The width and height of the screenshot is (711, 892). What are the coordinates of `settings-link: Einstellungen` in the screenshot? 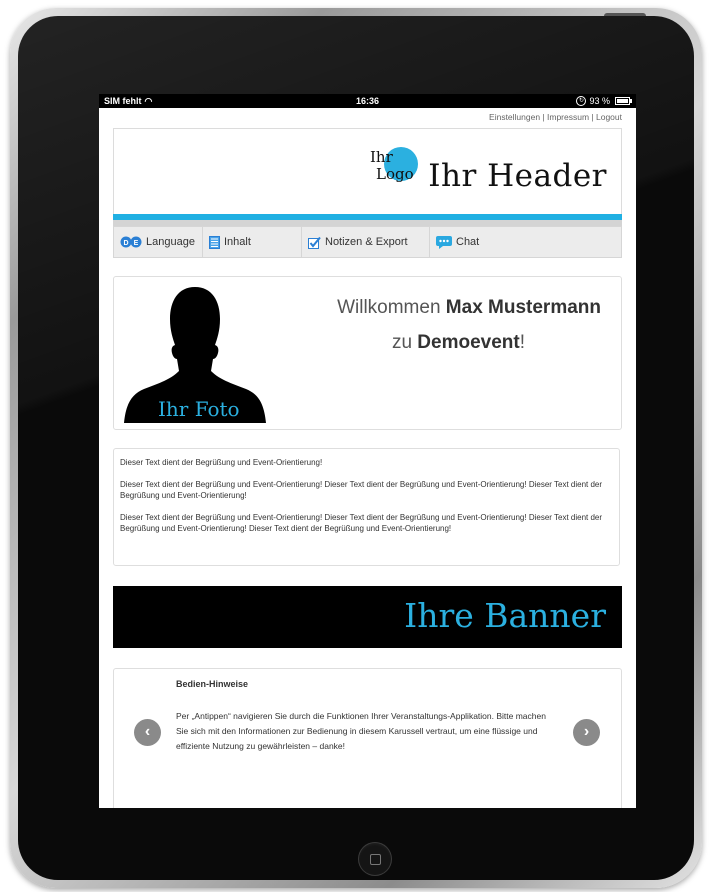 It's located at (514, 117).